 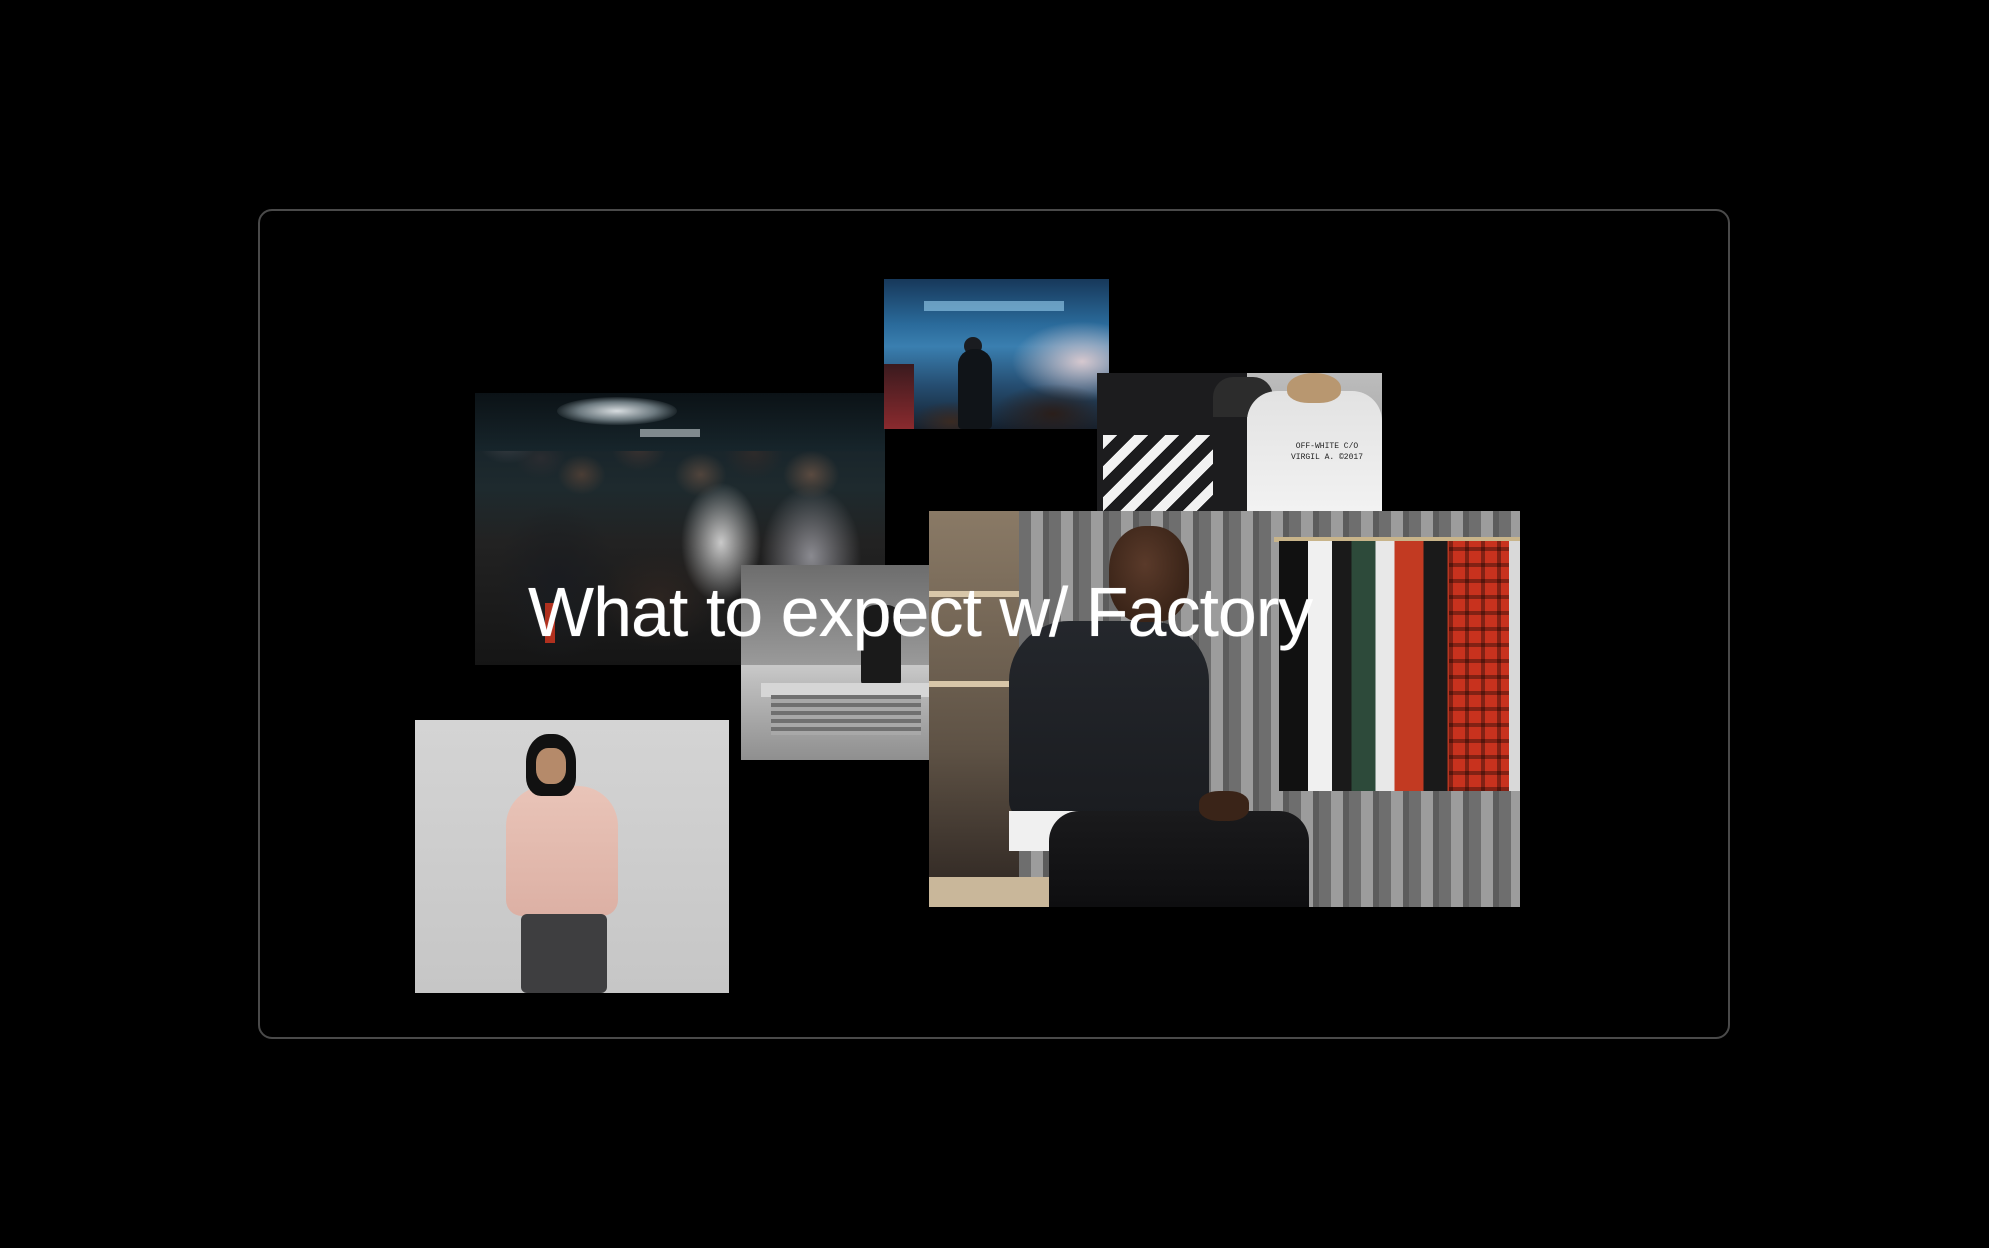 What do you see at coordinates (1109, 721) in the screenshot?
I see `designer-body-shape` at bounding box center [1109, 721].